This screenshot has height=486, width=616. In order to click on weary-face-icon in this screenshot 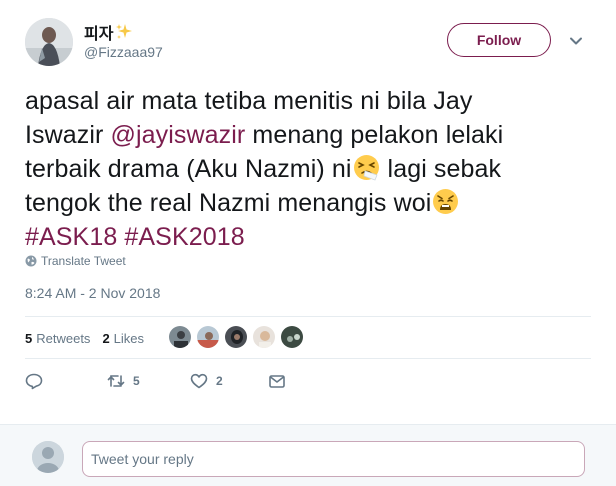, I will do `click(445, 201)`.